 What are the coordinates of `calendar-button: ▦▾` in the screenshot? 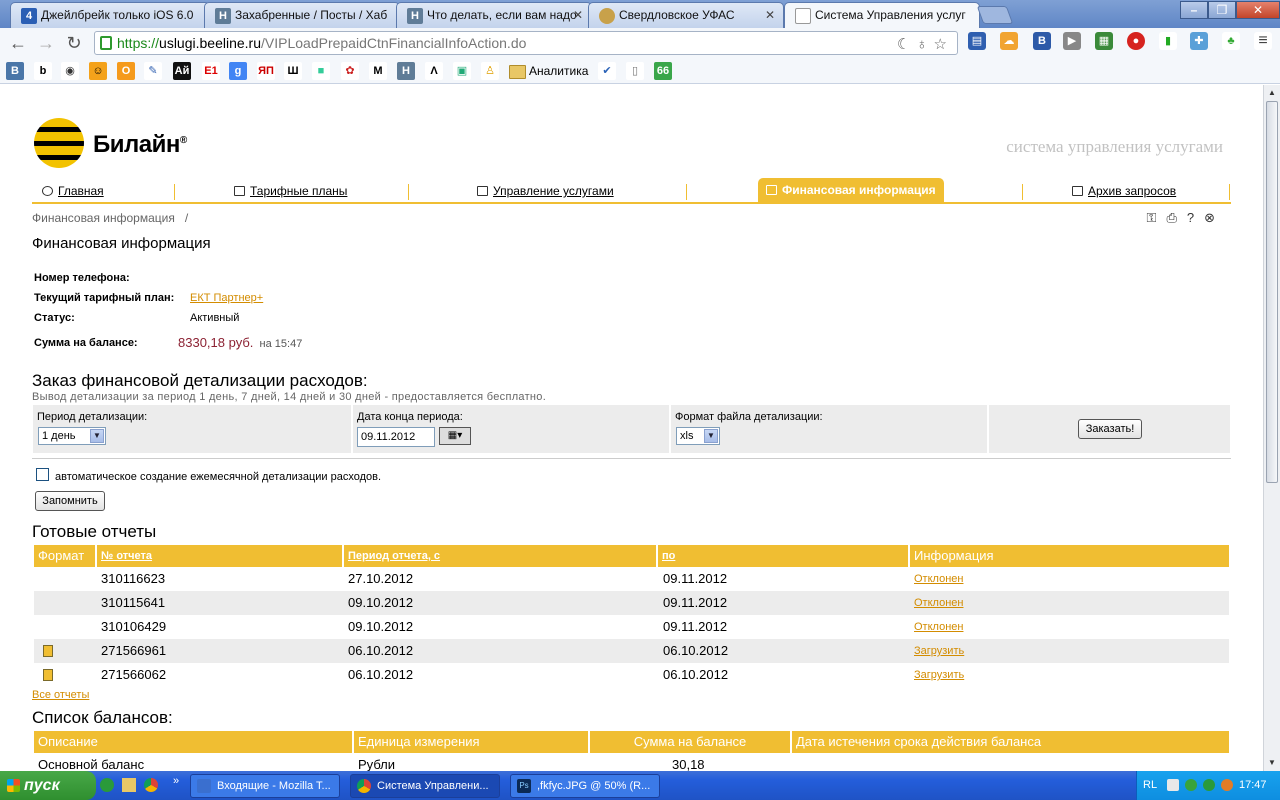 It's located at (455, 436).